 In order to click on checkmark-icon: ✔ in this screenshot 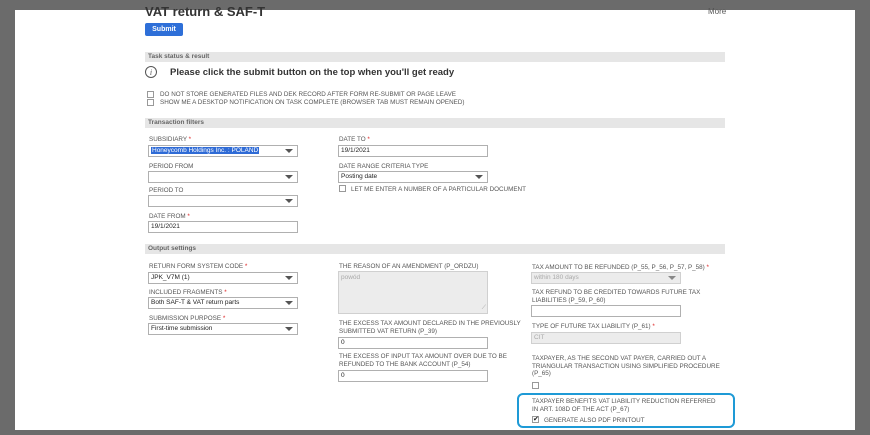, I will do `click(536, 419)`.